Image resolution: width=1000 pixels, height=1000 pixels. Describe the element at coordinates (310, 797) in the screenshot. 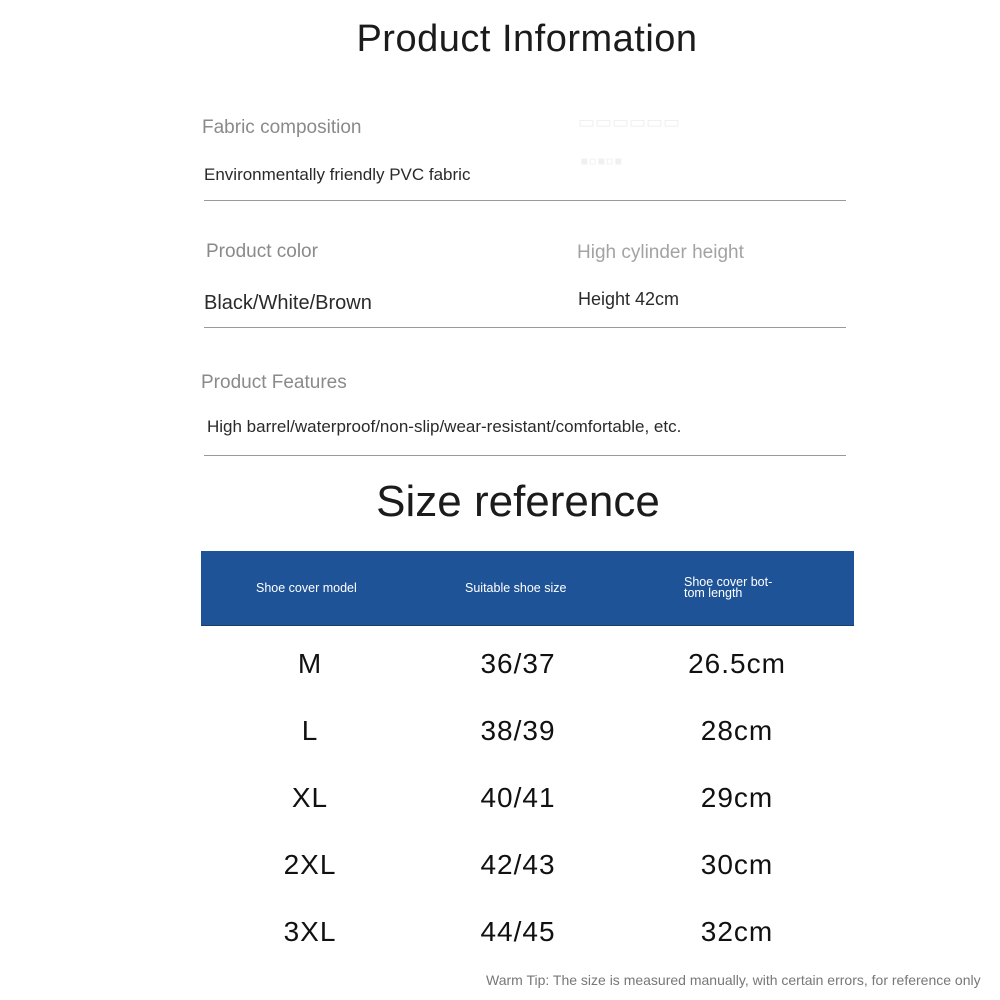

I see `table-cell: XL` at that location.